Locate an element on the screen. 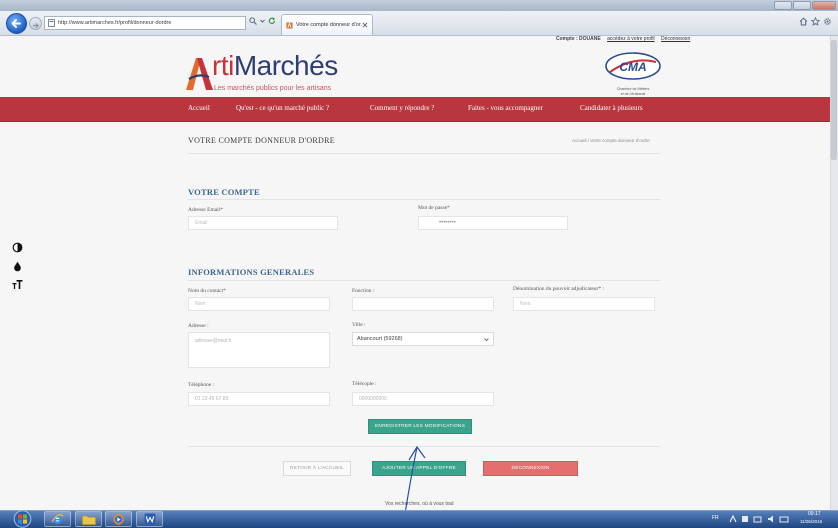 This screenshot has width=838, height=528. search-icon is located at coordinates (253, 21).